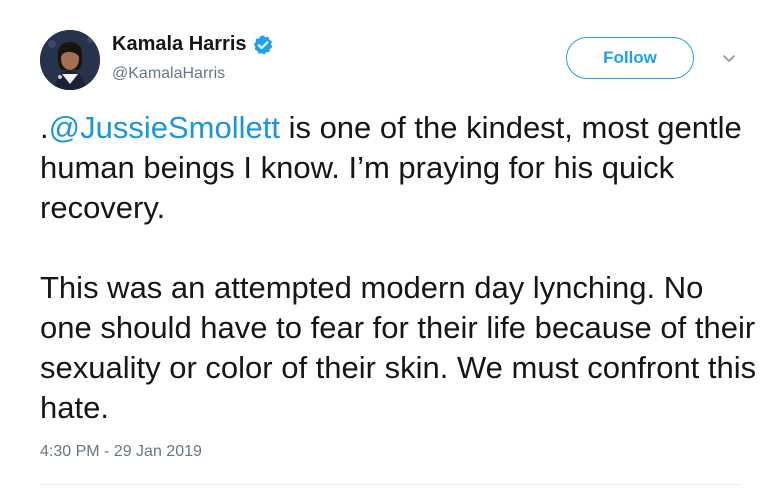 This screenshot has width=782, height=488. I want to click on chevron-down-icon, so click(729, 59).